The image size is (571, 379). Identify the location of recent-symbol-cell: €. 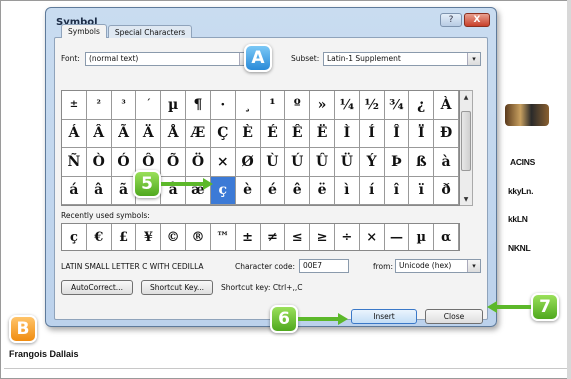
(99, 237).